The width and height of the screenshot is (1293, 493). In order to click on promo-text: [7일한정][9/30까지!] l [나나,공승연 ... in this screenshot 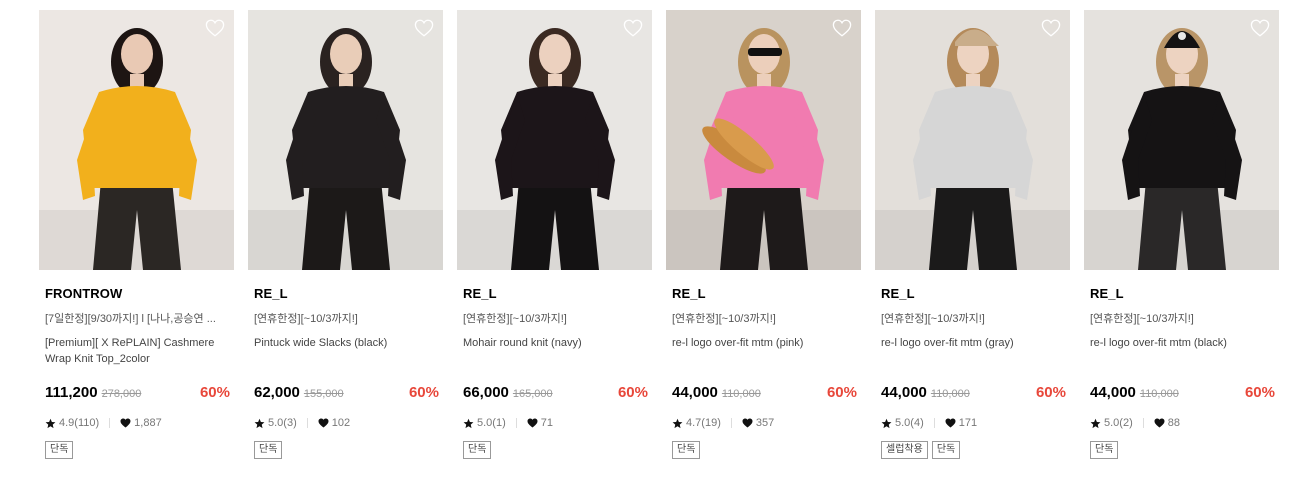, I will do `click(137, 319)`.